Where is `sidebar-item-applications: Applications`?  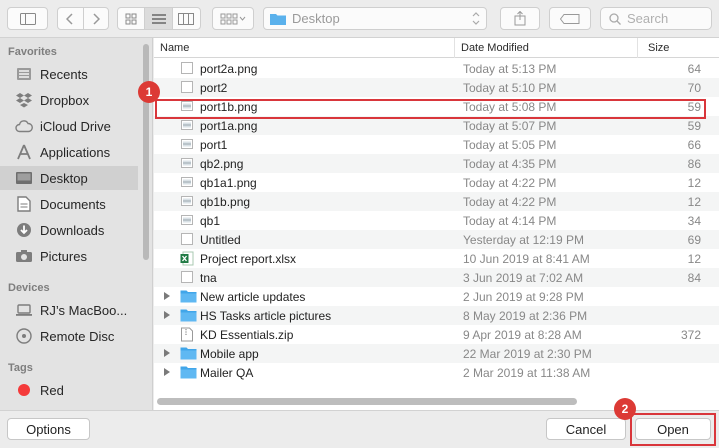
sidebar-item-applications: Applications is located at coordinates (69, 152).